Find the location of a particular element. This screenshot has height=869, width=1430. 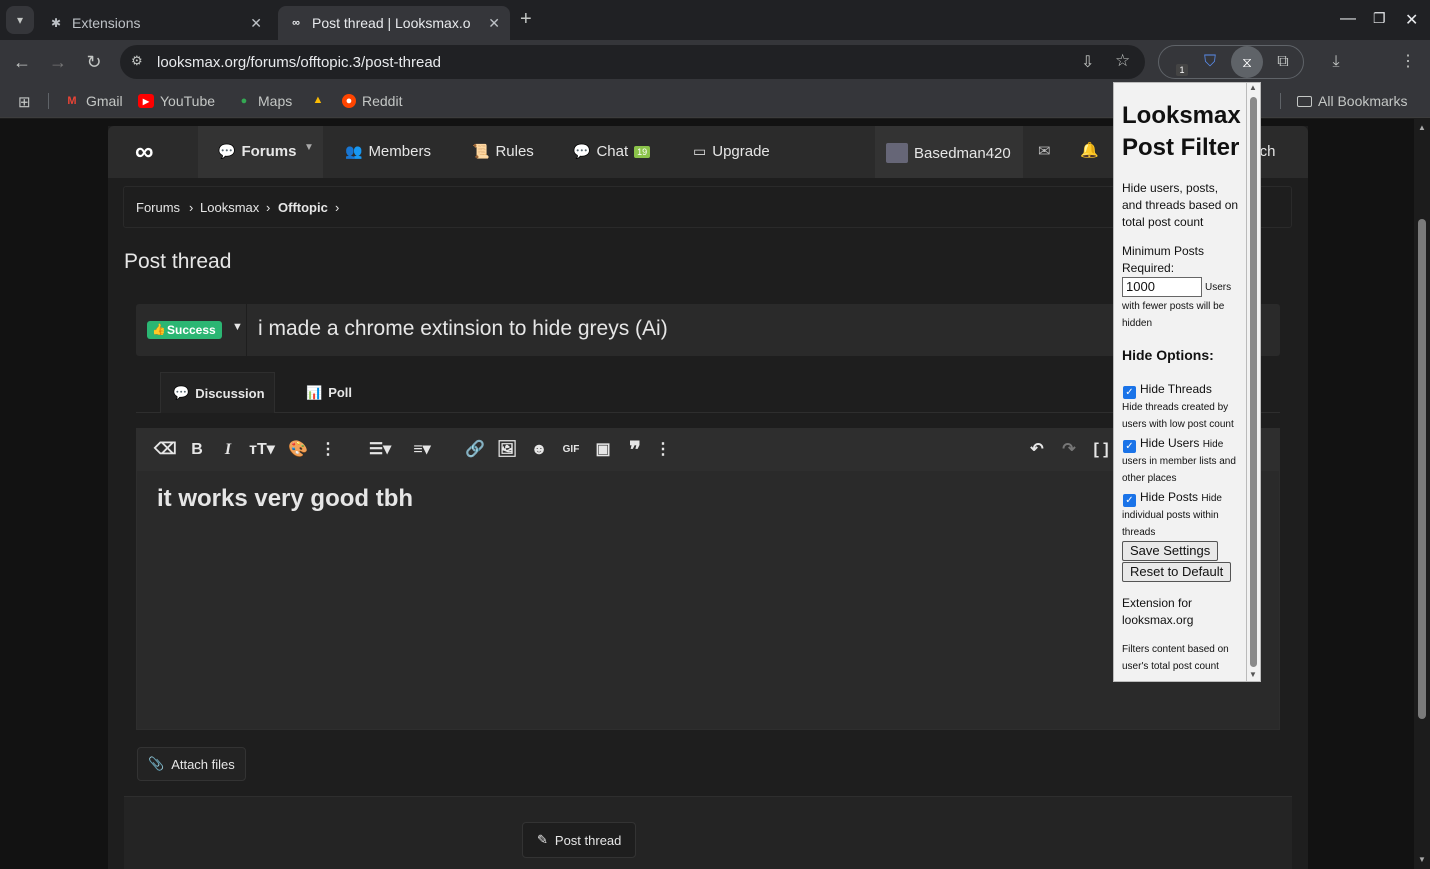

install-app-icon: ⇩ is located at coordinates (1087, 62).